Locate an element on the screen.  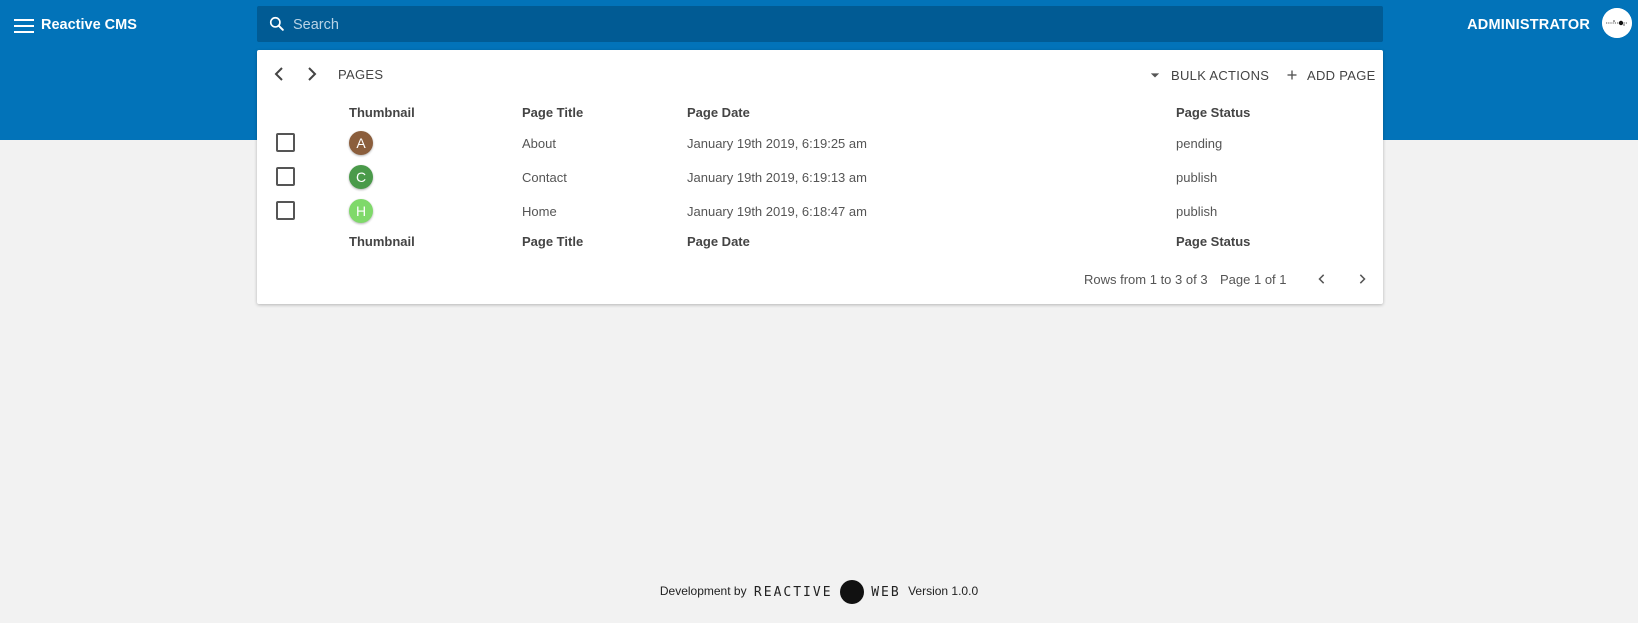
page-date-cell: January 19th 2019, 6:19:25 am is located at coordinates (777, 143).